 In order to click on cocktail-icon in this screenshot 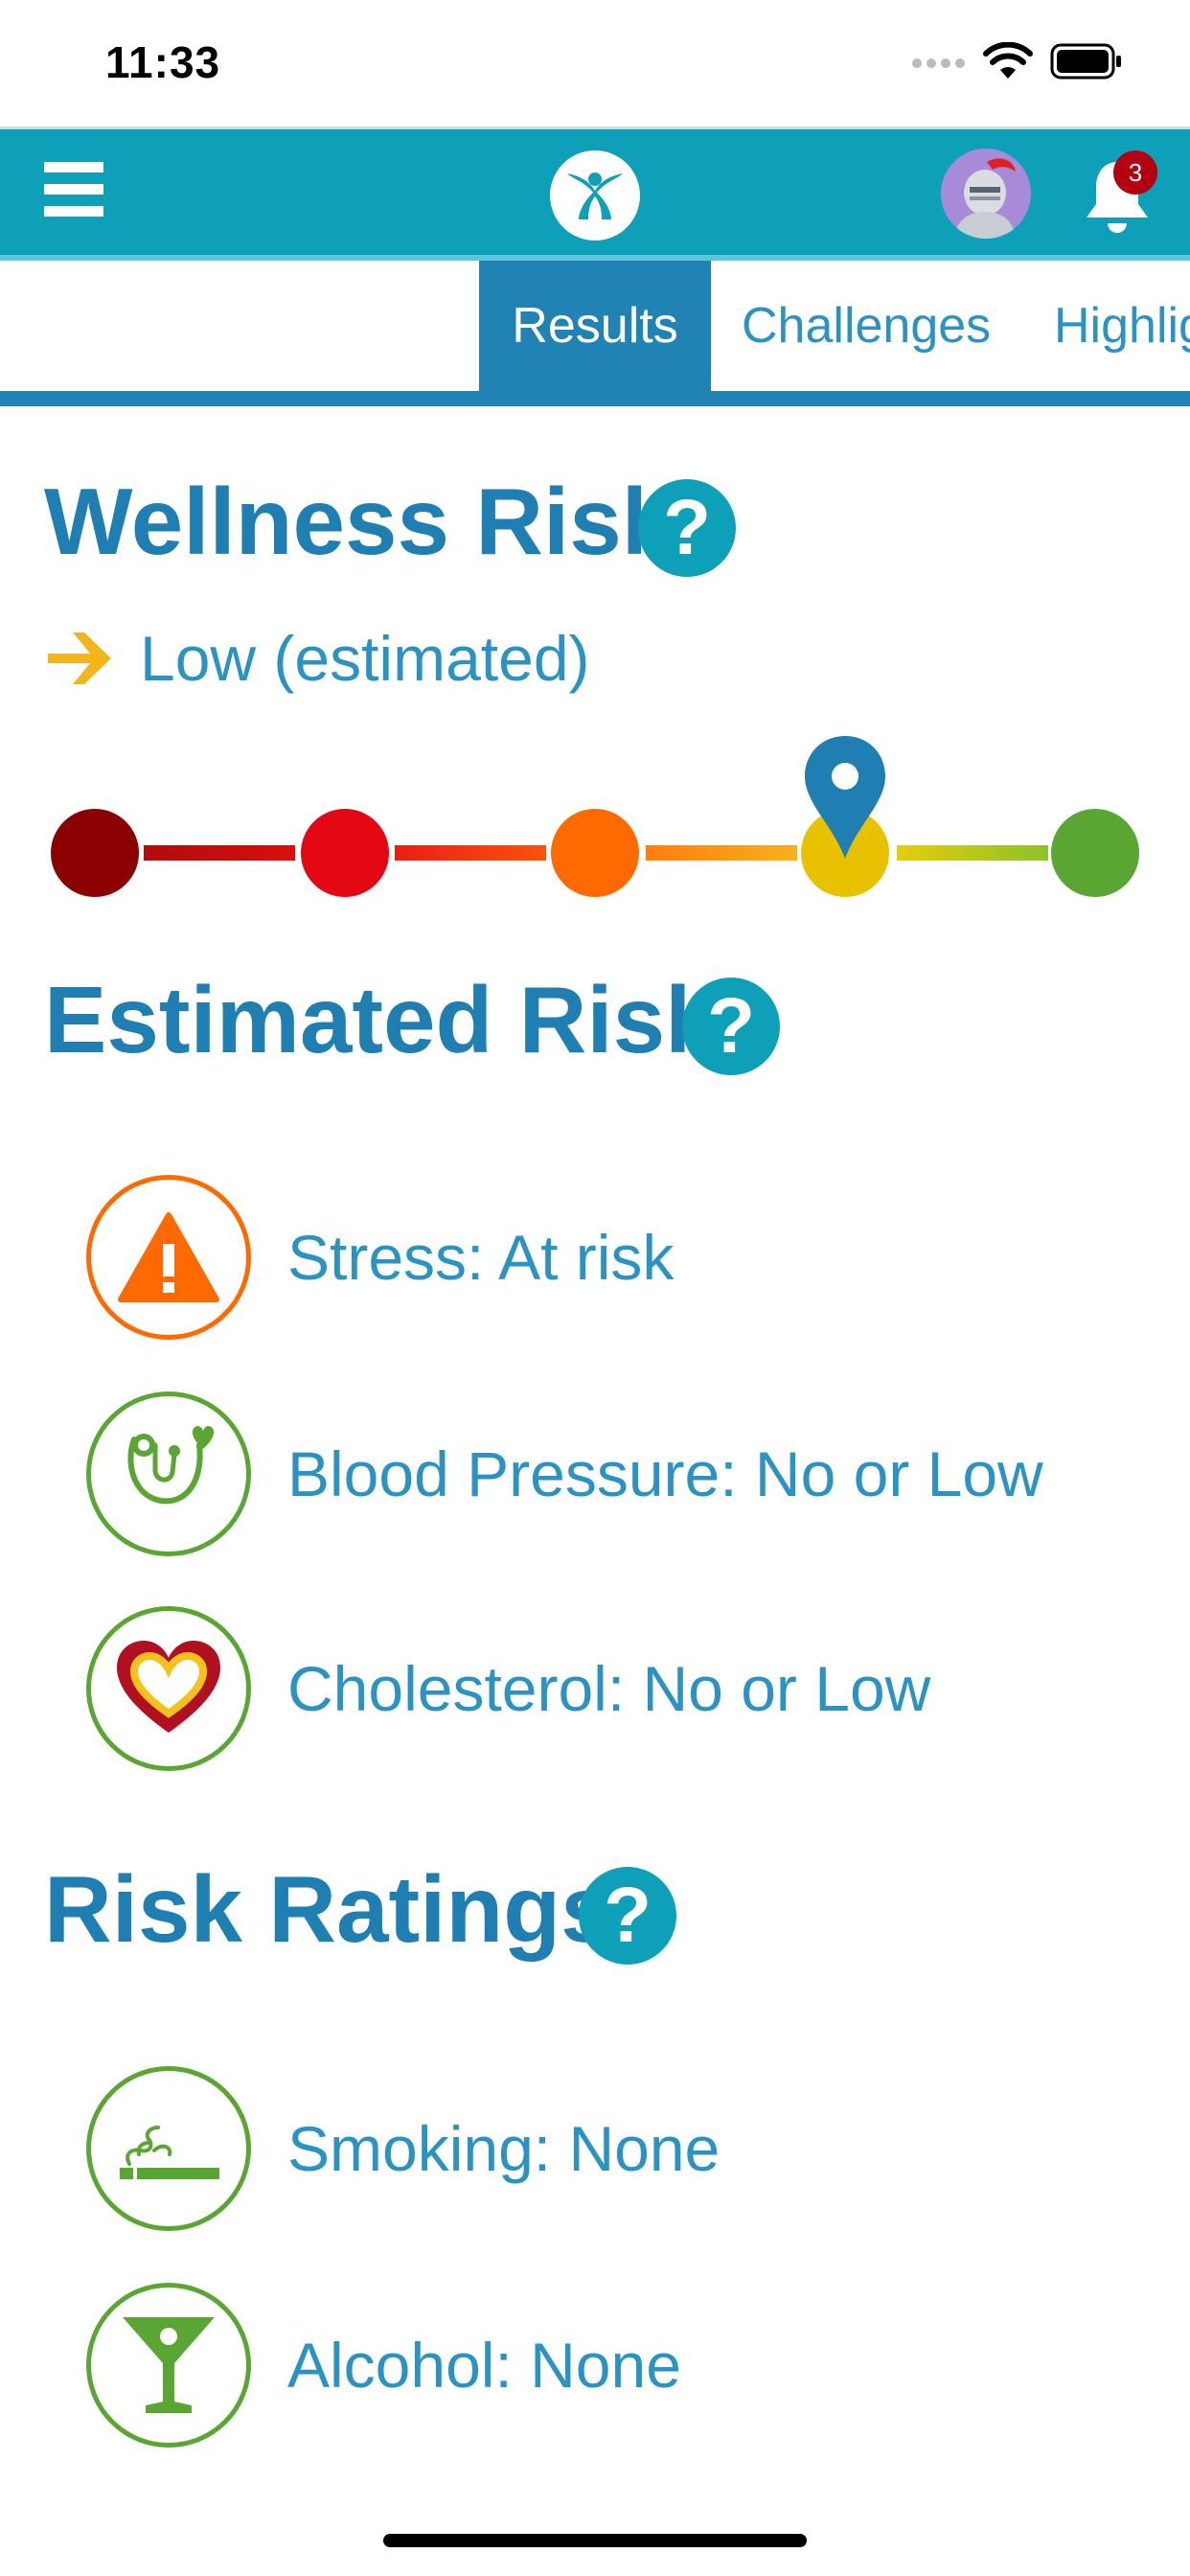, I will do `click(169, 2365)`.